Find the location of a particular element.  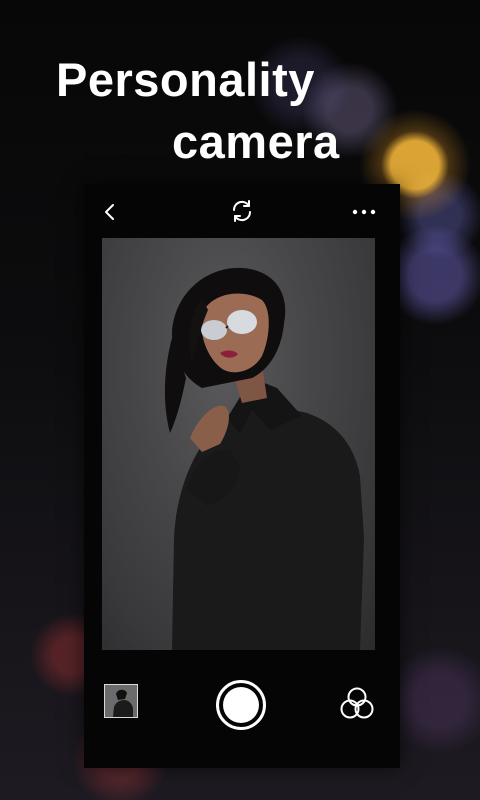

more-options-button is located at coordinates (364, 212).